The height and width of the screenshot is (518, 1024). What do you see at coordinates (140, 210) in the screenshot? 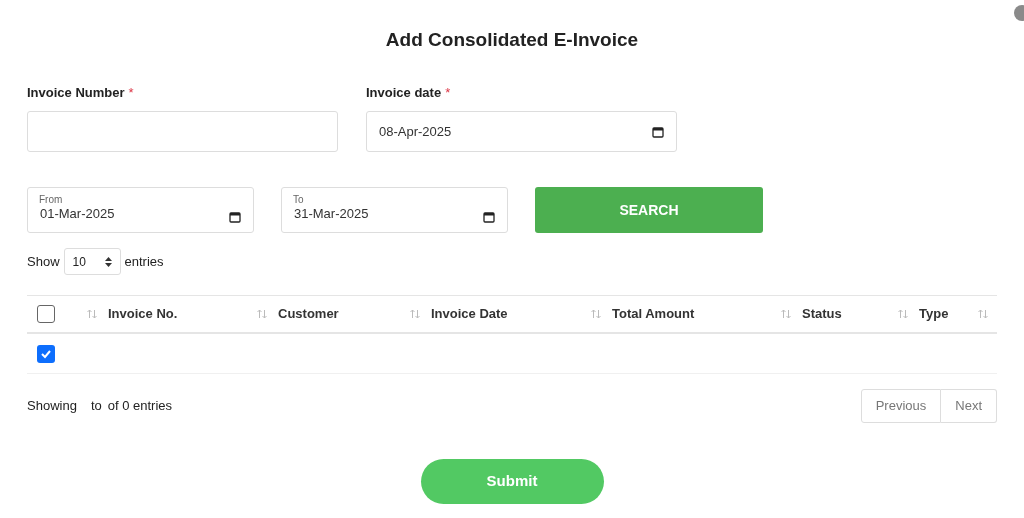
I see `date-field: From 01-Mar-2025` at bounding box center [140, 210].